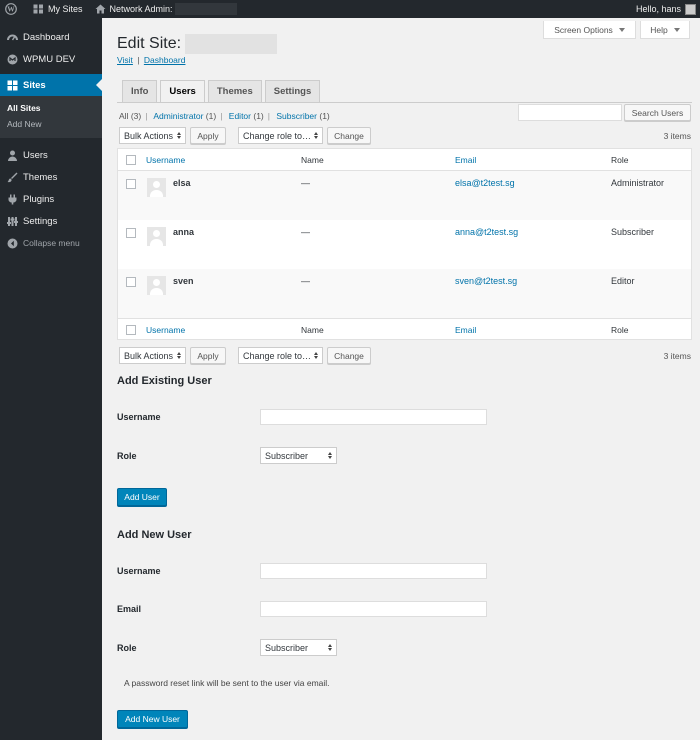 This screenshot has width=700, height=740. Describe the element at coordinates (234, 91) in the screenshot. I see `tab-themes: Themes` at that location.